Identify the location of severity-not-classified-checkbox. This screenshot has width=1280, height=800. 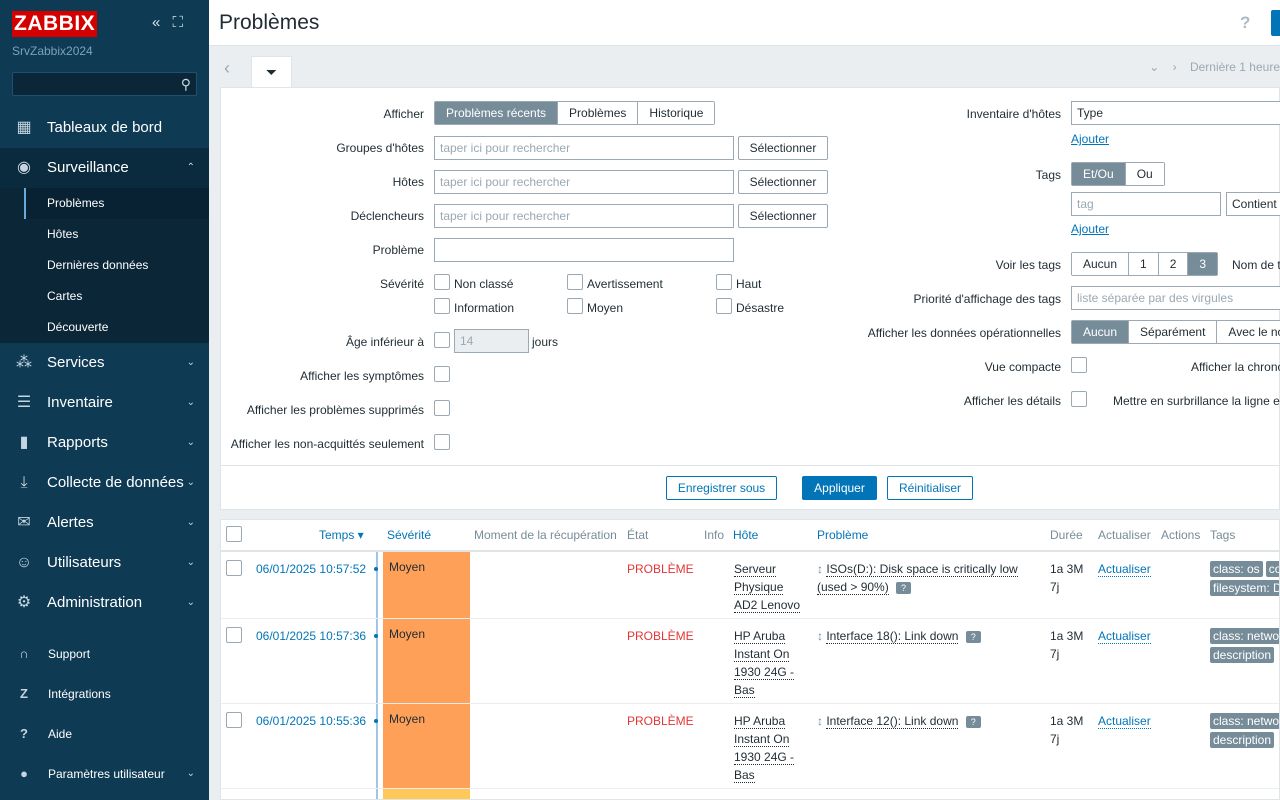
(442, 282).